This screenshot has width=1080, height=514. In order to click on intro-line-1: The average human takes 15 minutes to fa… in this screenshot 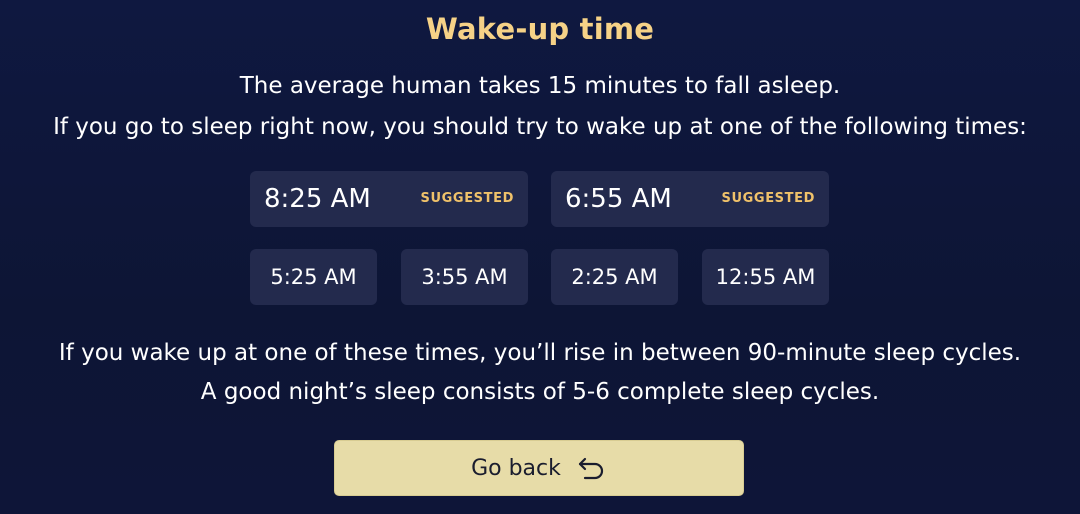, I will do `click(540, 86)`.